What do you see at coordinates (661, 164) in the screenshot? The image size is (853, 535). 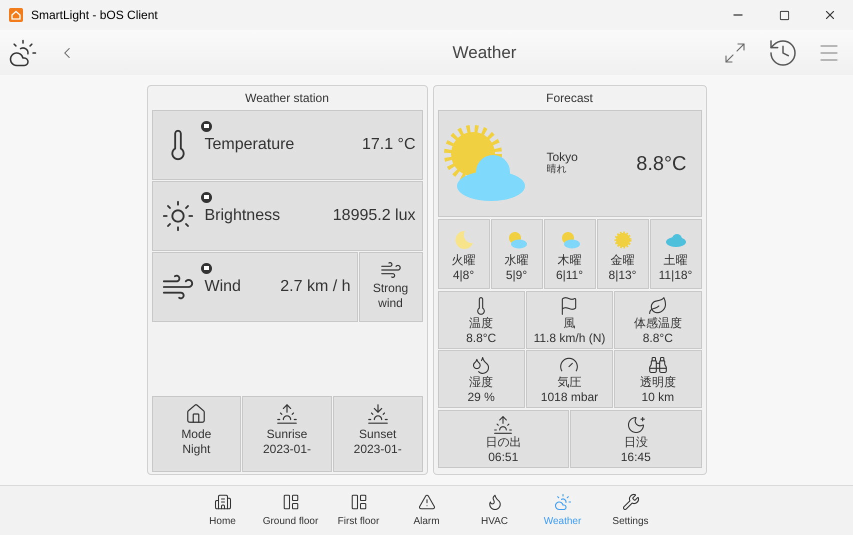 I see `current-temperature: 8.8°C` at bounding box center [661, 164].